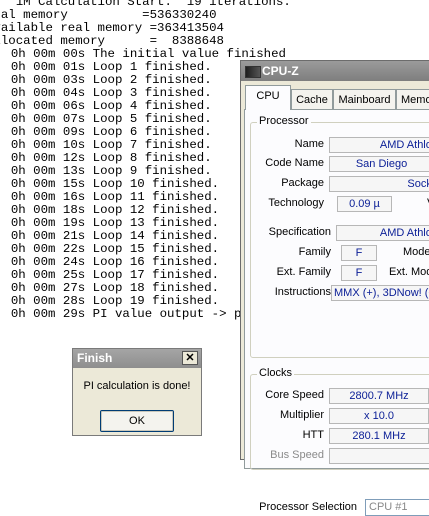 The image size is (429, 516). Describe the element at coordinates (301, 415) in the screenshot. I see `multiplier-label: Multiplier` at that location.